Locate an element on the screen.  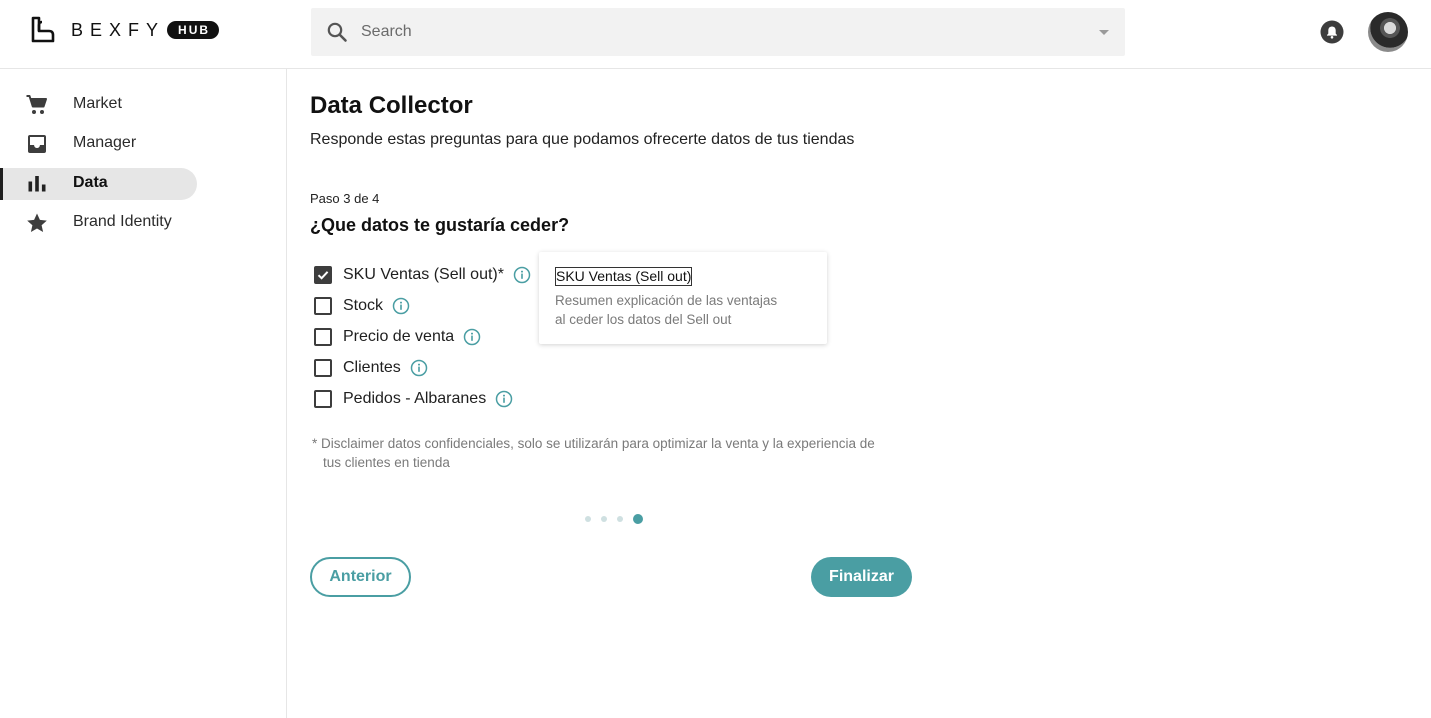
option-precio-venta: Precio de venta is located at coordinates (397, 337).